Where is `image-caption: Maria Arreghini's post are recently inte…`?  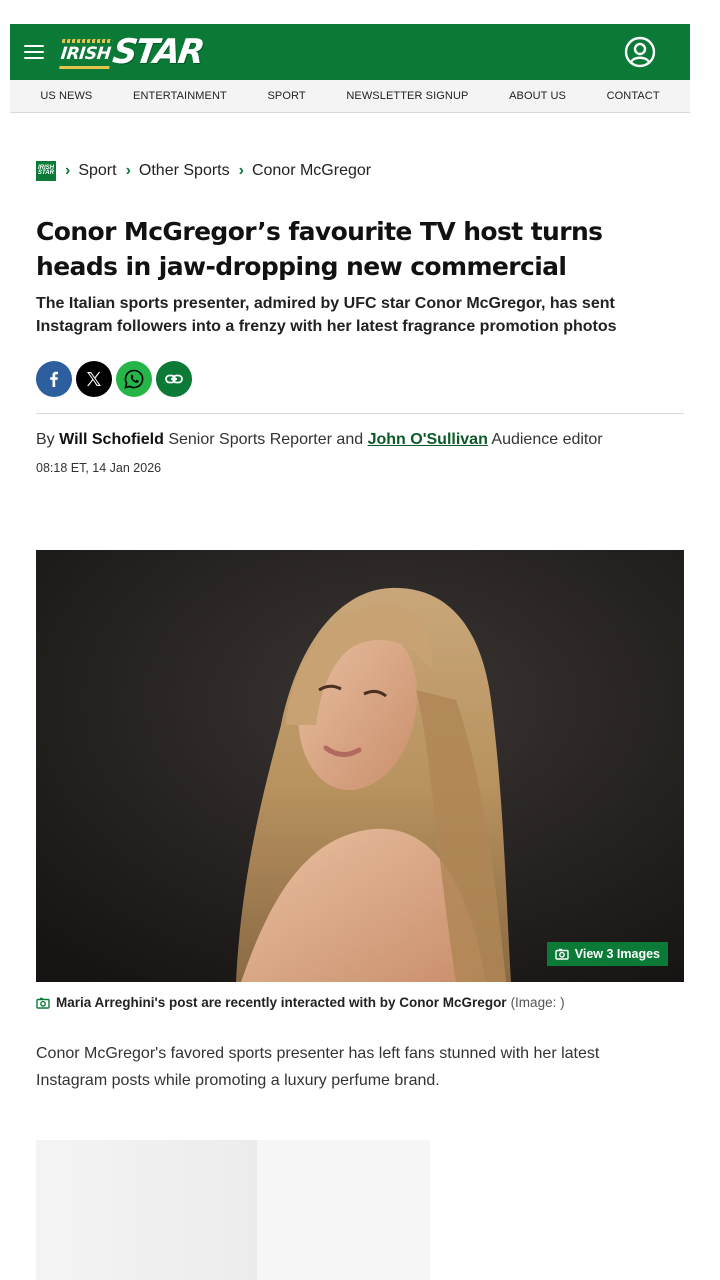
image-caption: Maria Arreghini's post are recently inte… is located at coordinates (300, 1002).